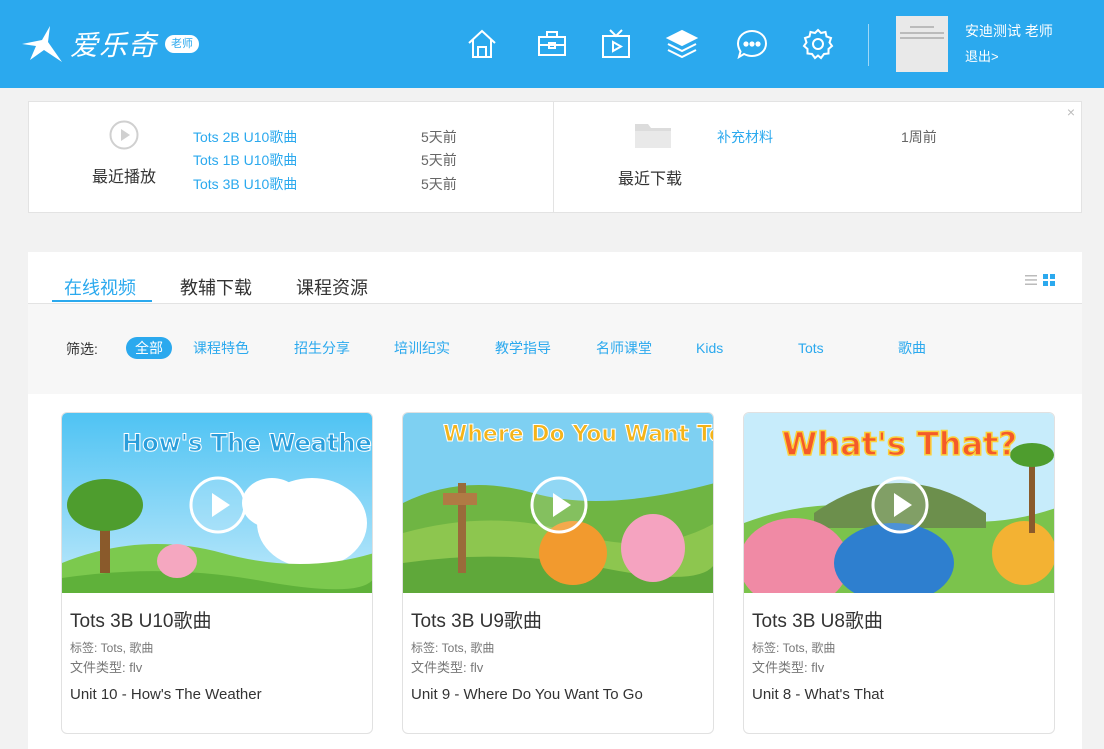  I want to click on nav-chat-button, so click(752, 44).